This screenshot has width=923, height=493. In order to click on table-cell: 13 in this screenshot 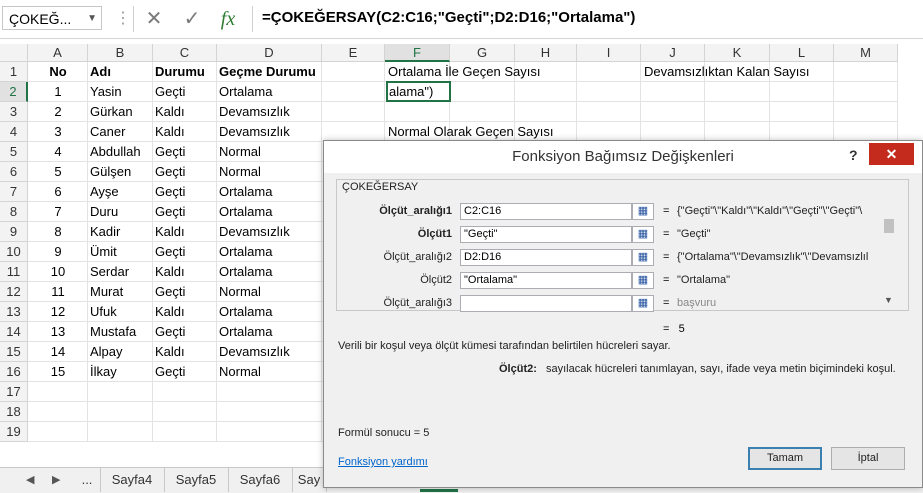, I will do `click(58, 332)`.